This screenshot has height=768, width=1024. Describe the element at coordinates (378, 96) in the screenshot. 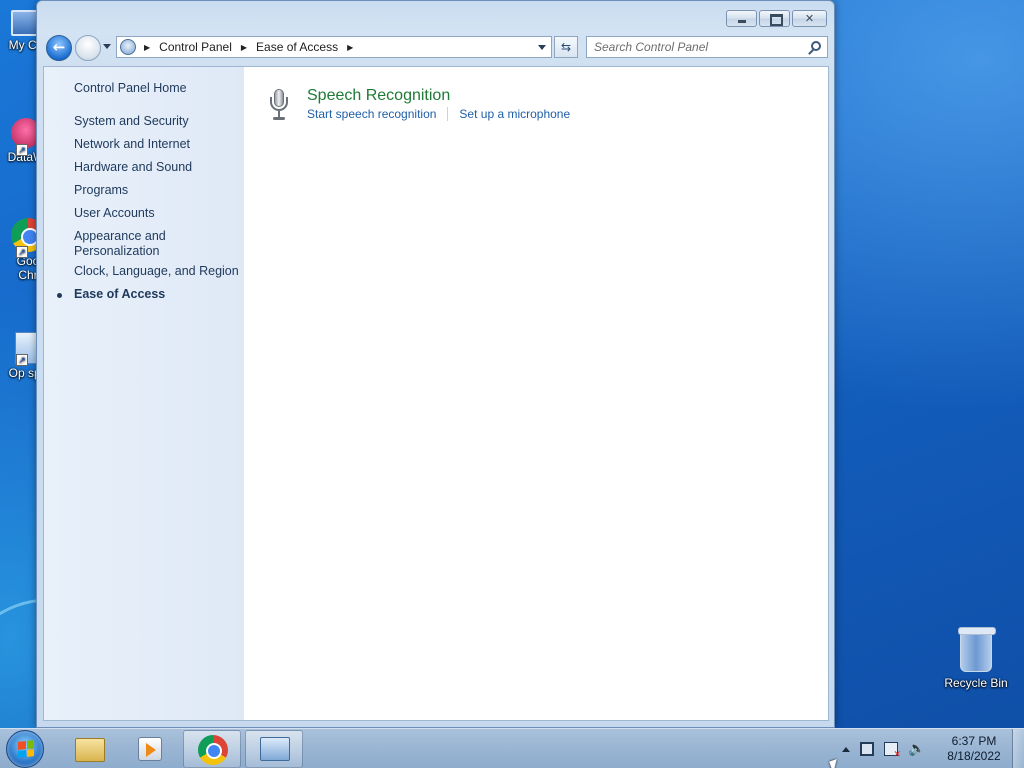

I see `speech-recognition-title-link: Speech Recognition` at that location.